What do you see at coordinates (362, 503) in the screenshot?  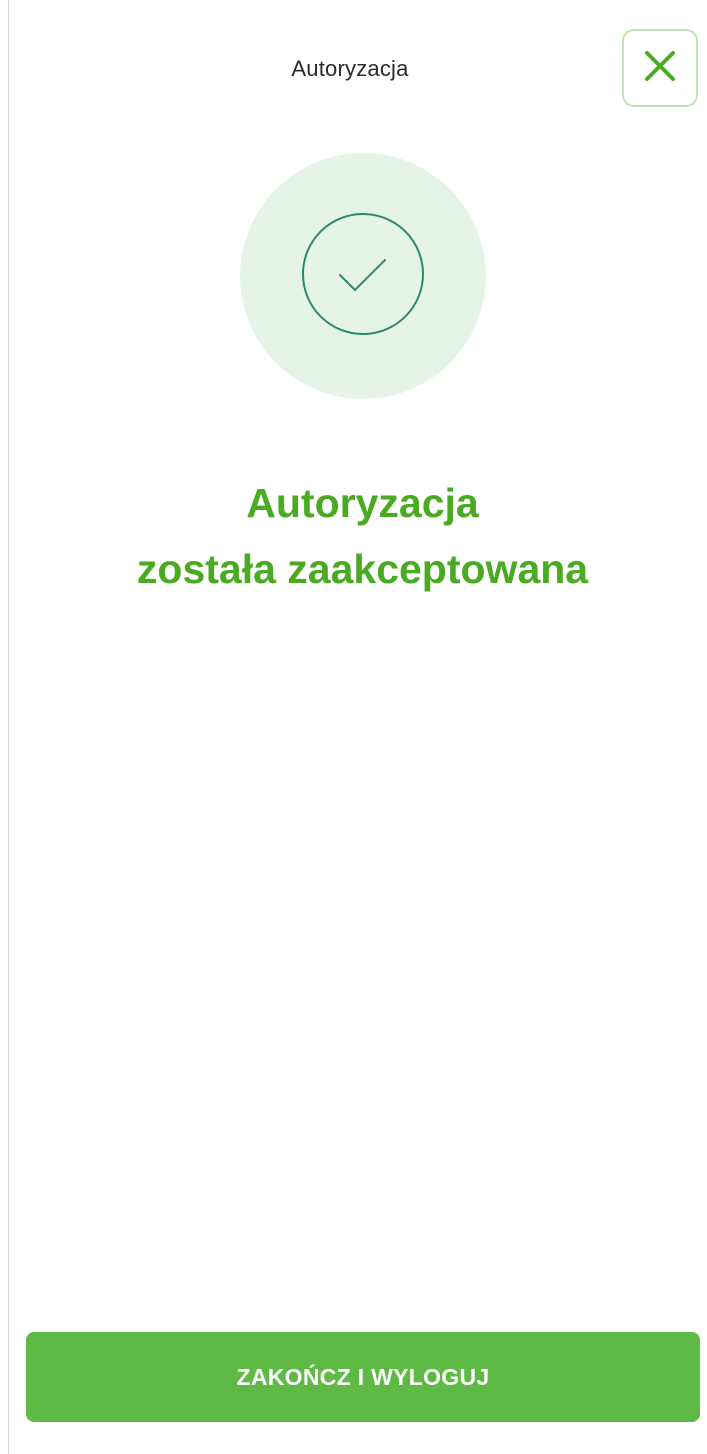 I see `success-heading-line-1: Autoryzacja` at bounding box center [362, 503].